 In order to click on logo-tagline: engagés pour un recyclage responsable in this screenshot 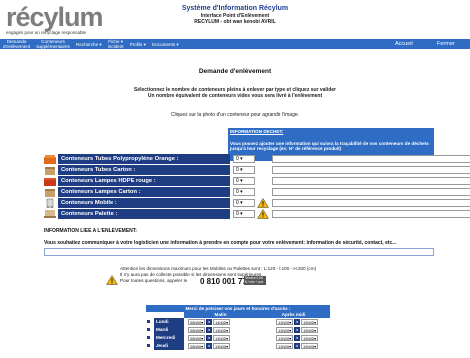, I will do `click(46, 32)`.